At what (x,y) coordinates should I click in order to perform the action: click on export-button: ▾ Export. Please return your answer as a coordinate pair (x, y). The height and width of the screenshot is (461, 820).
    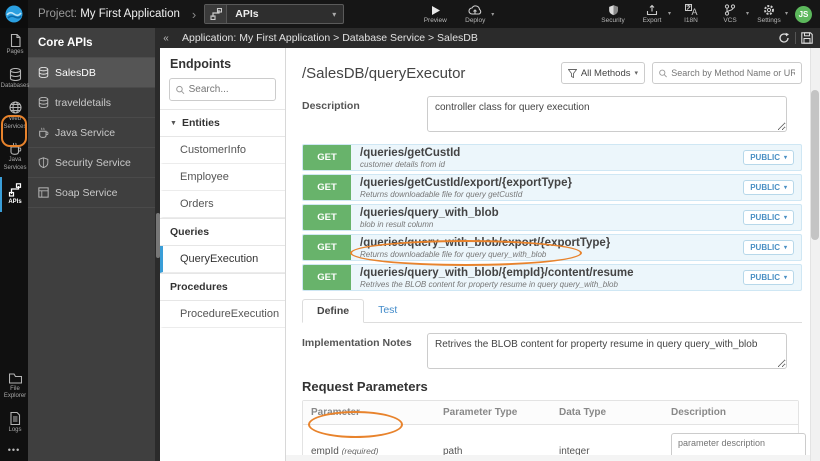
    Looking at the image, I should click on (655, 14).